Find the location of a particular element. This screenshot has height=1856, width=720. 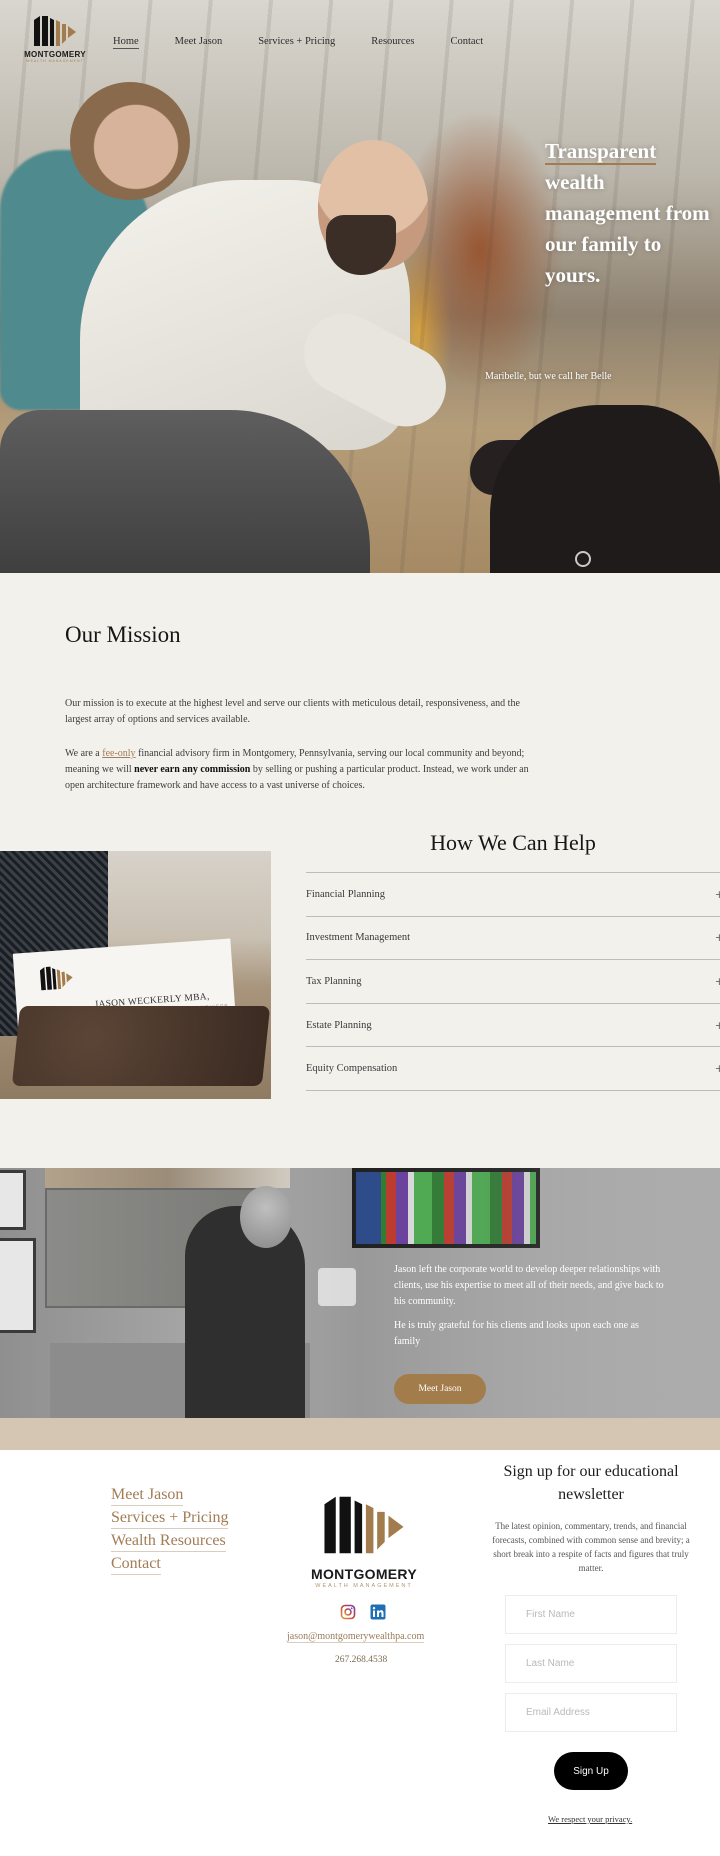

logo-tagline: WEALTH MANAGEMENT is located at coordinates (55, 61).